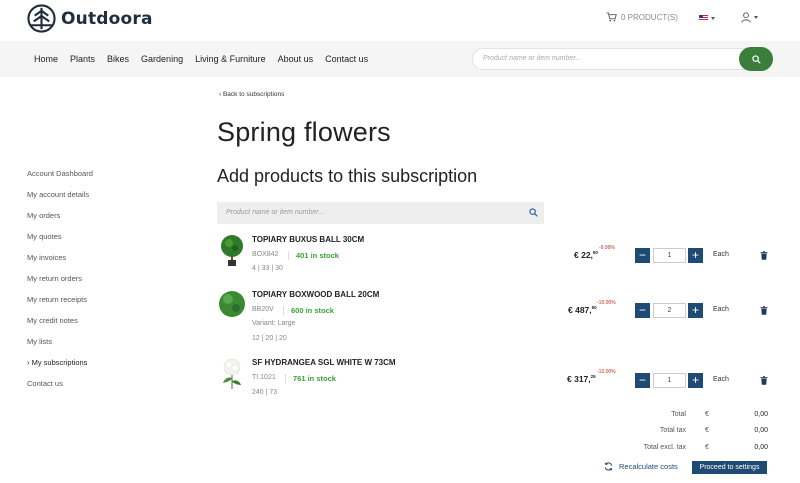  Describe the element at coordinates (678, 414) in the screenshot. I see `total-label: Total` at that location.